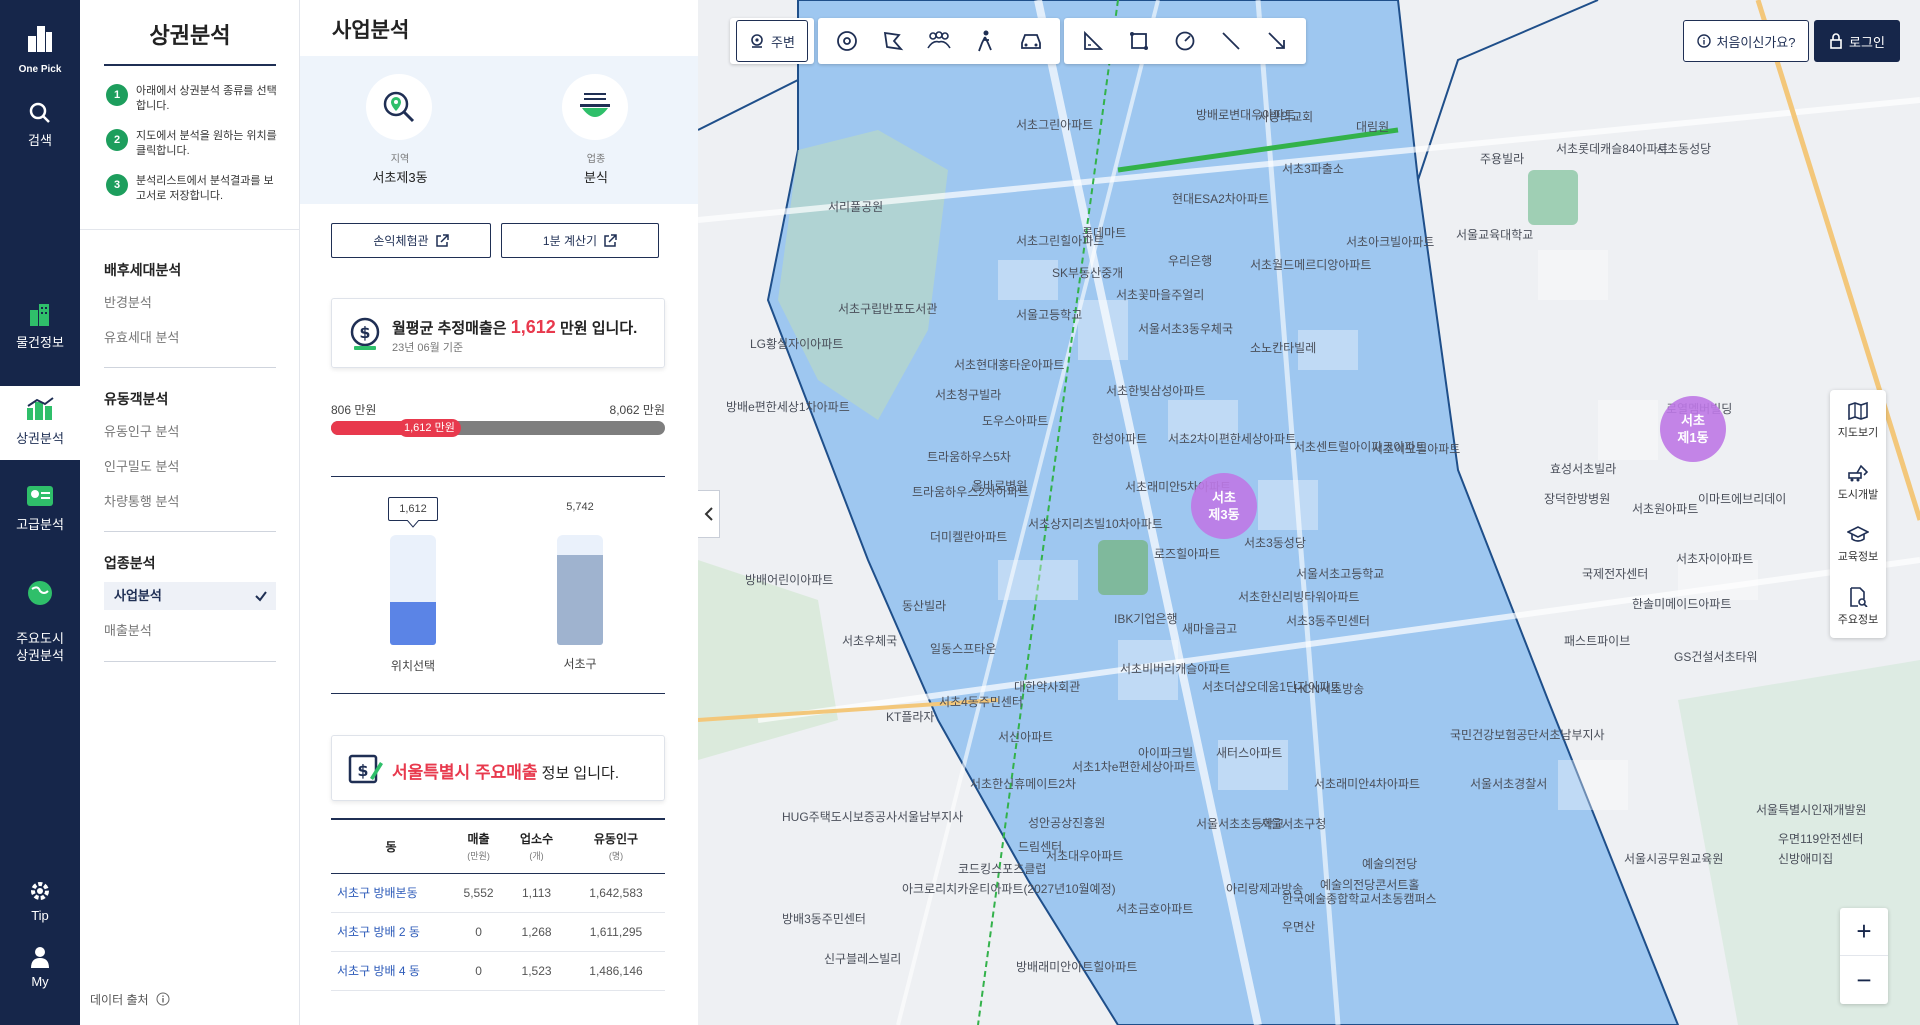 This screenshot has height=1025, width=1920. What do you see at coordinates (391, 893) in the screenshot?
I see `cell-dong: 서초구 방배본동` at bounding box center [391, 893].